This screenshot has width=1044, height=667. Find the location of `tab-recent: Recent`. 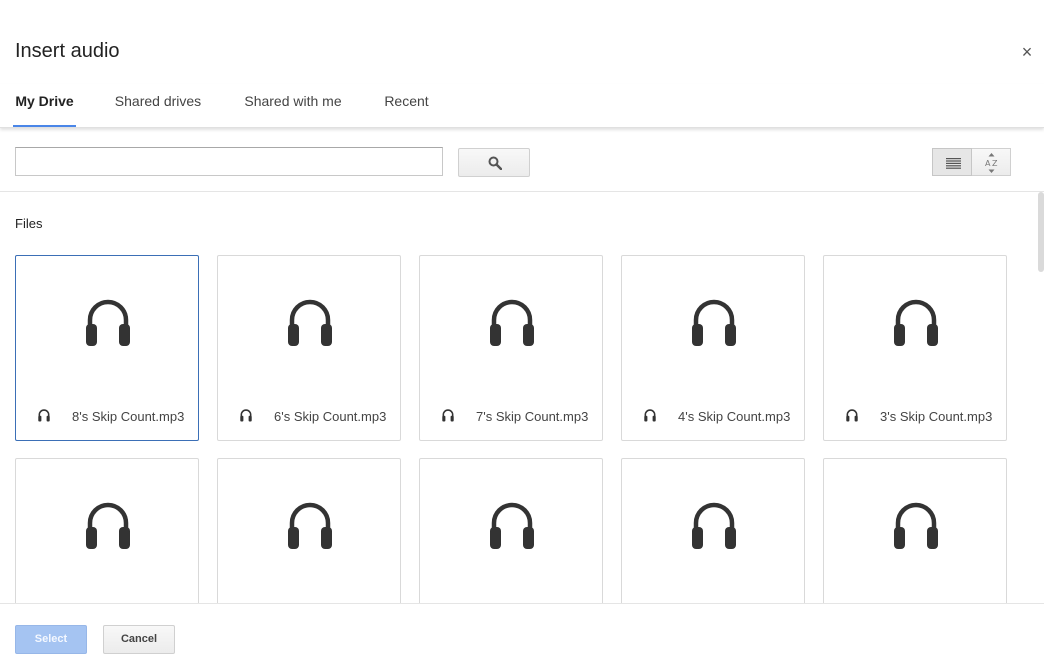

tab-recent: Recent is located at coordinates (406, 105).